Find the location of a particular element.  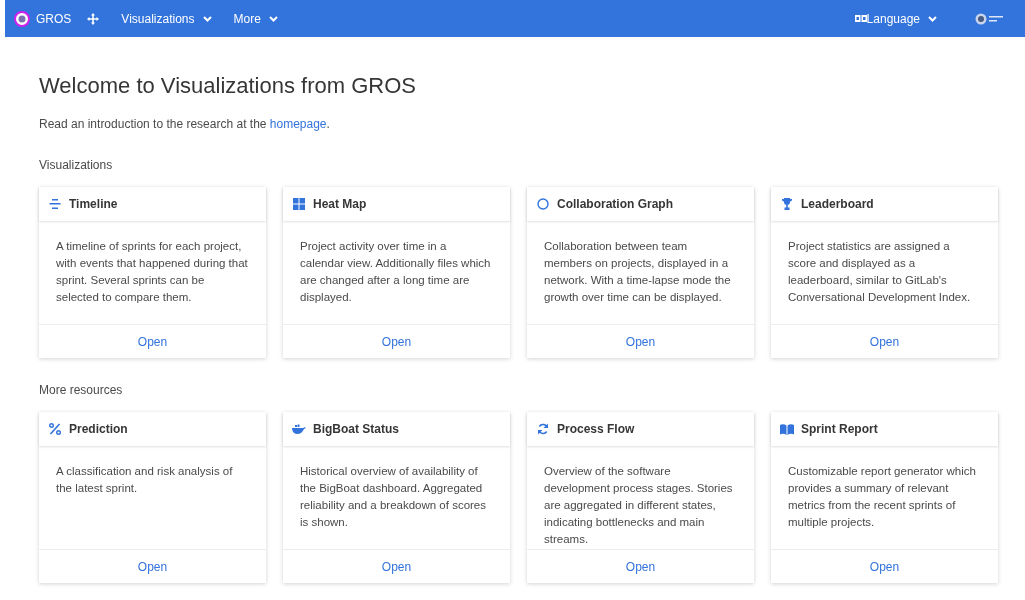

card-title: Leaderboard is located at coordinates (837, 204).